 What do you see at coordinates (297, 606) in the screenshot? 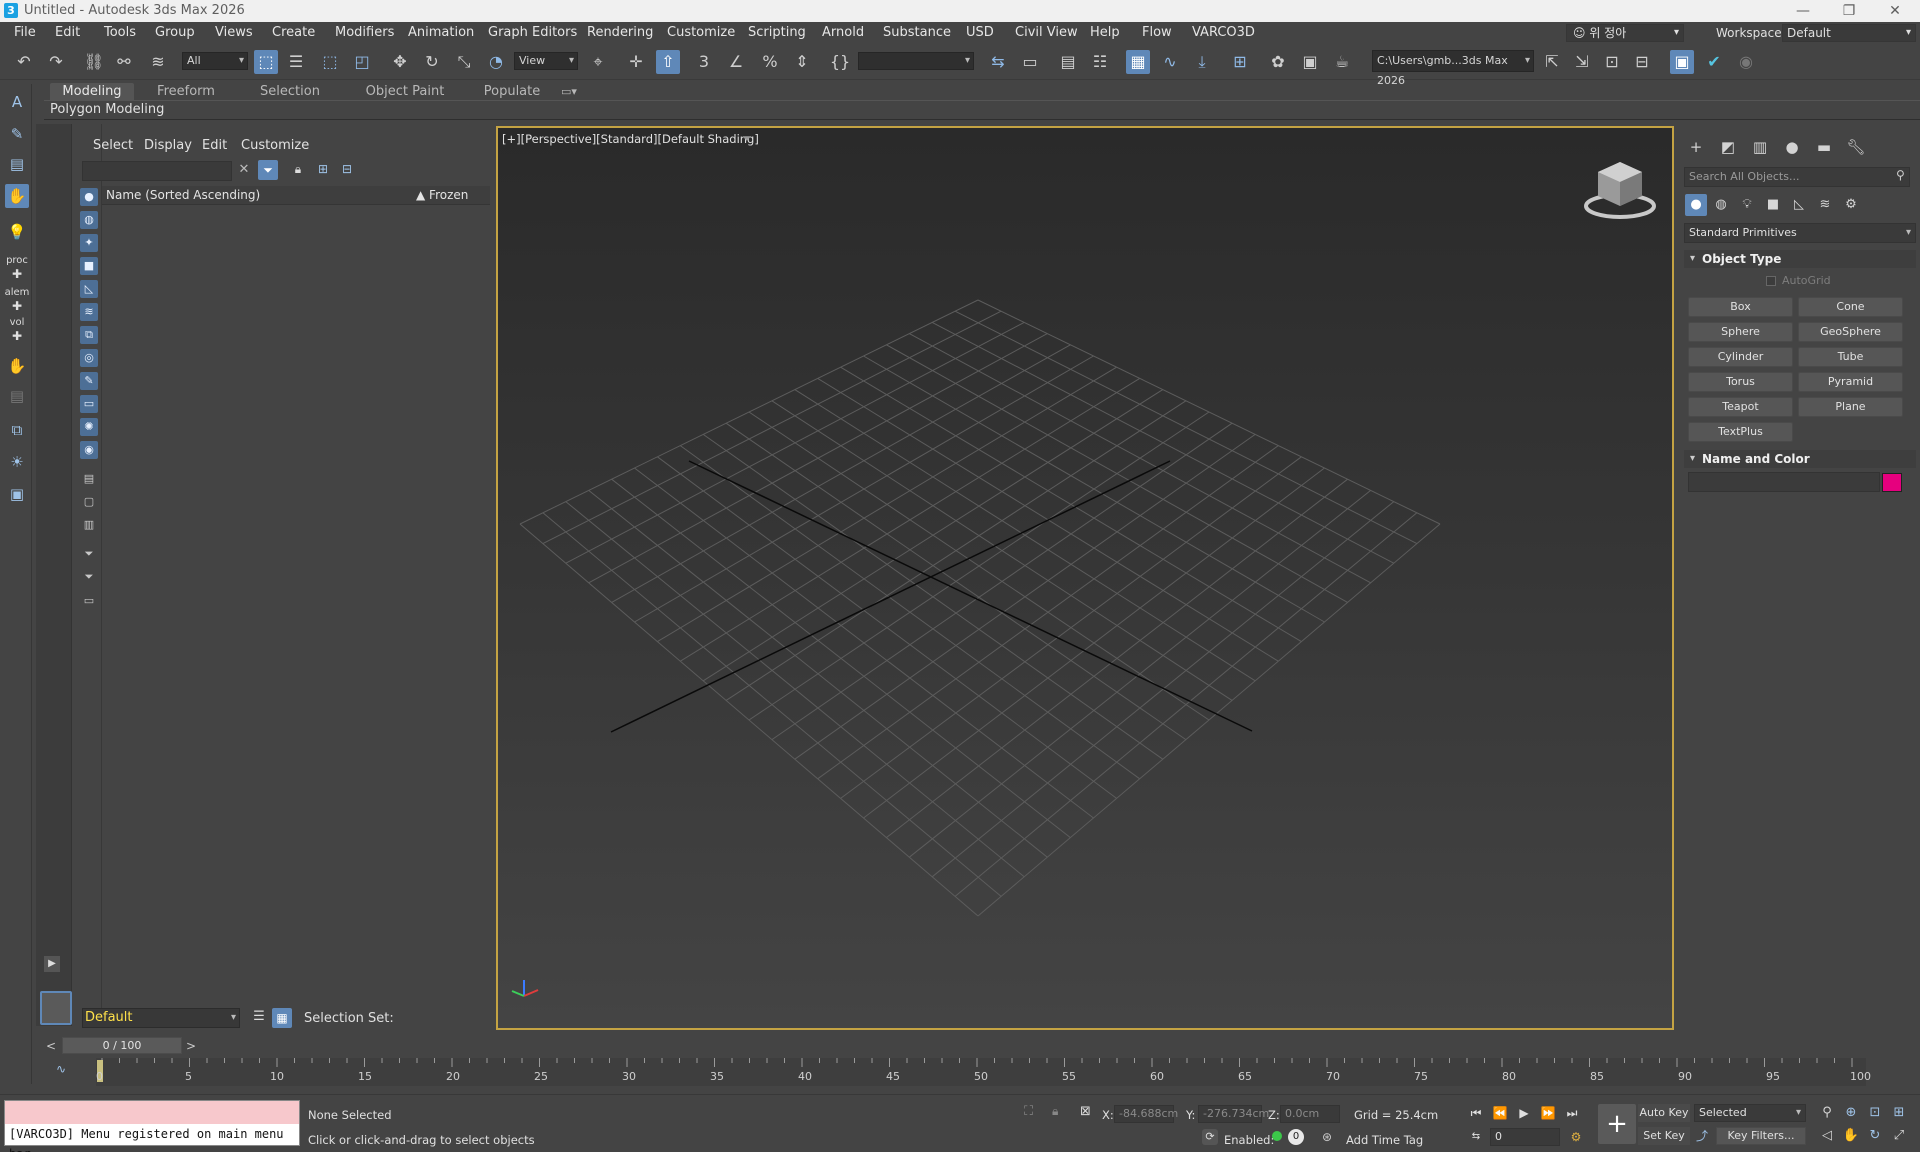
I see `scene-object-list` at bounding box center [297, 606].